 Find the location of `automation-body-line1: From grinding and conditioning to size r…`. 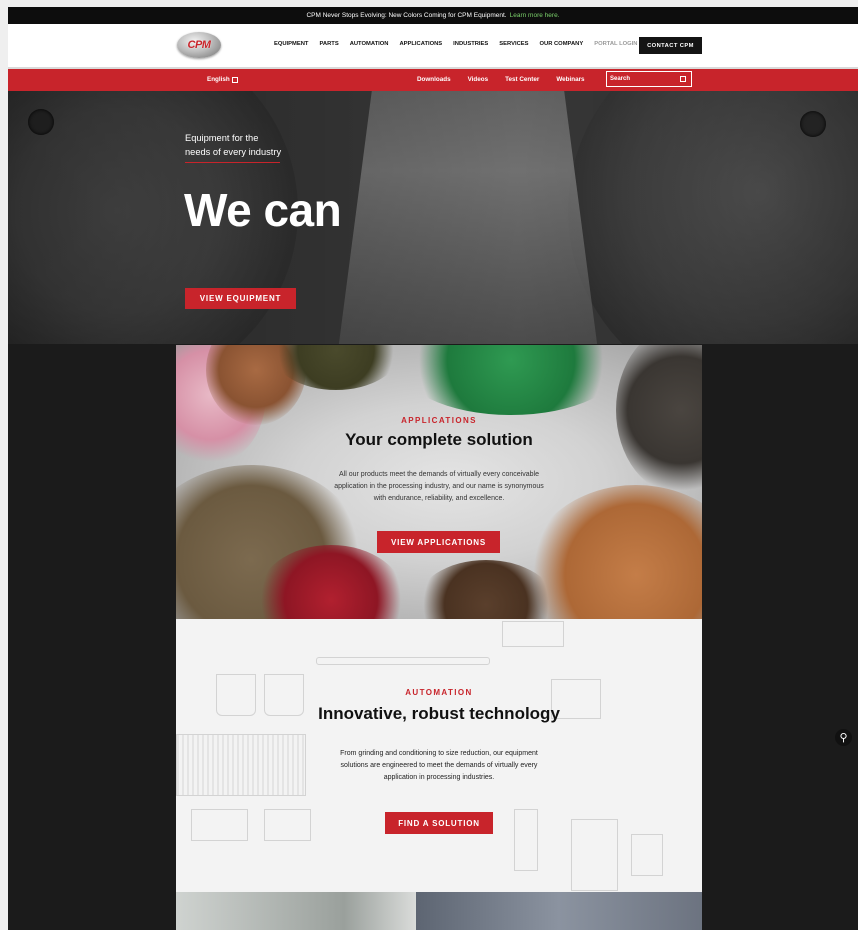

automation-body-line1: From grinding and conditioning to size r… is located at coordinates (439, 753).